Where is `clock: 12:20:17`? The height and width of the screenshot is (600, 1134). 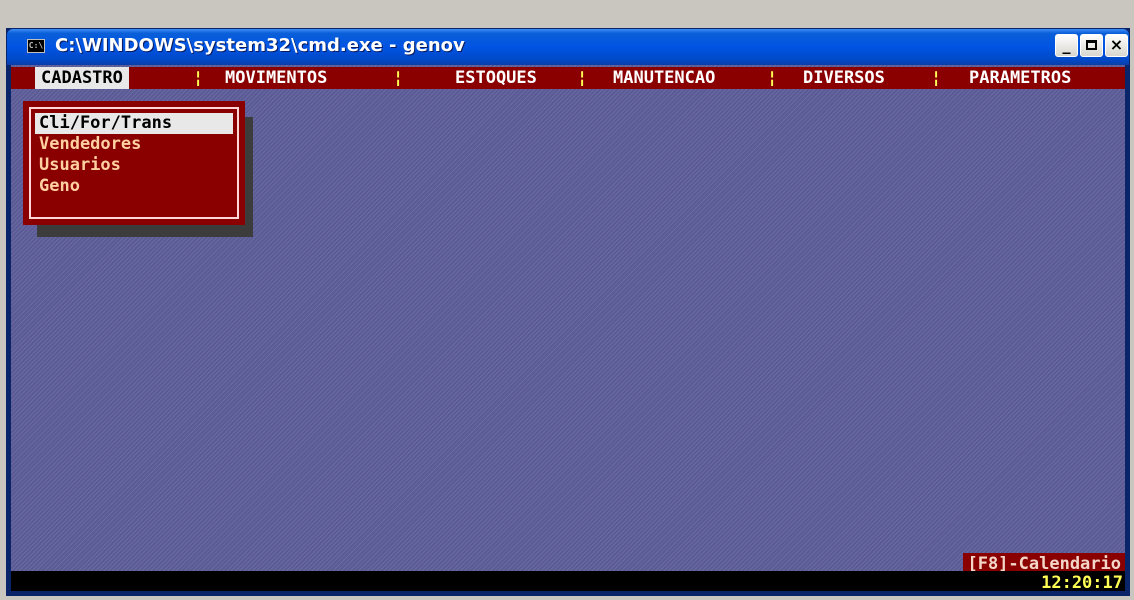
clock: 12:20:17 is located at coordinates (1082, 582).